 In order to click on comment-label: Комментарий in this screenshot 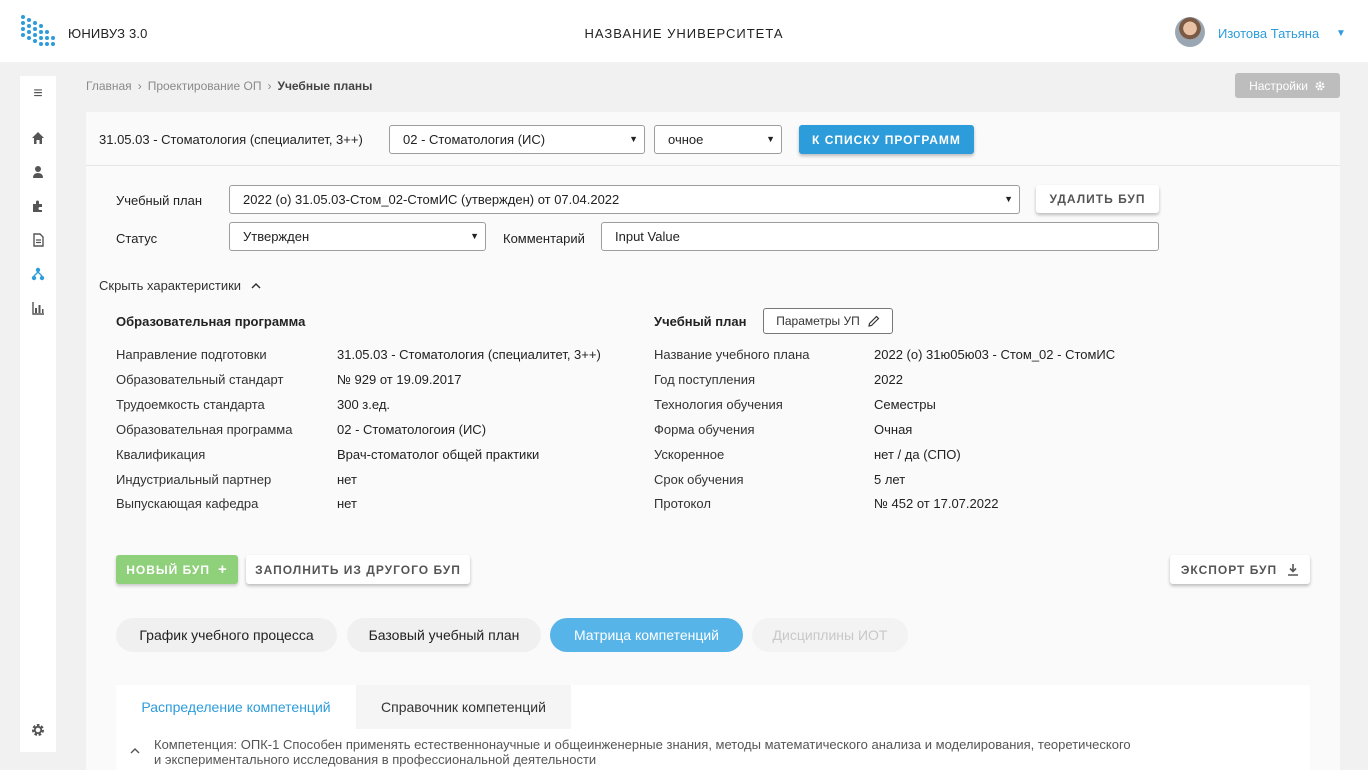, I will do `click(544, 238)`.